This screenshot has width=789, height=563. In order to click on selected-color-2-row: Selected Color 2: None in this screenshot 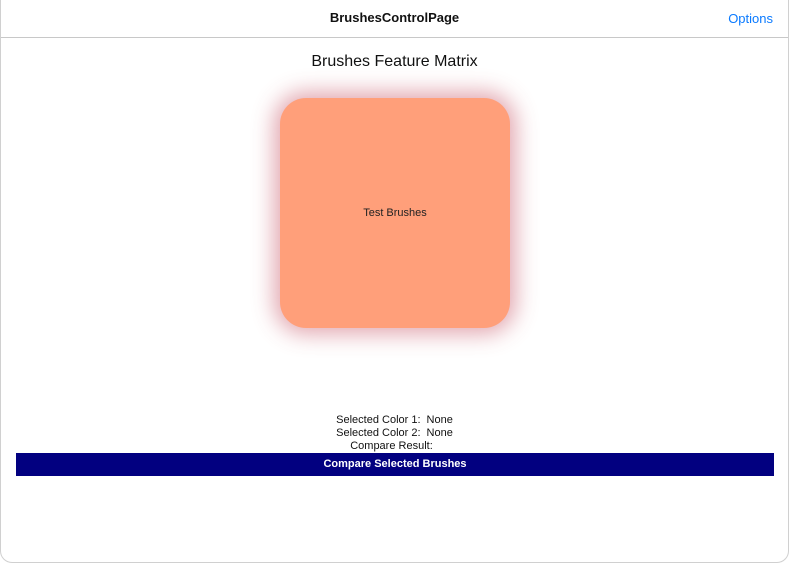, I will do `click(394, 433)`.